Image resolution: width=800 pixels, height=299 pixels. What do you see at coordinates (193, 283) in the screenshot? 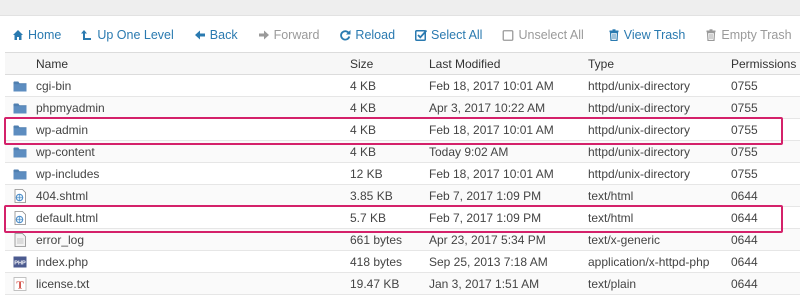
I see `file-name: license.txt` at bounding box center [193, 283].